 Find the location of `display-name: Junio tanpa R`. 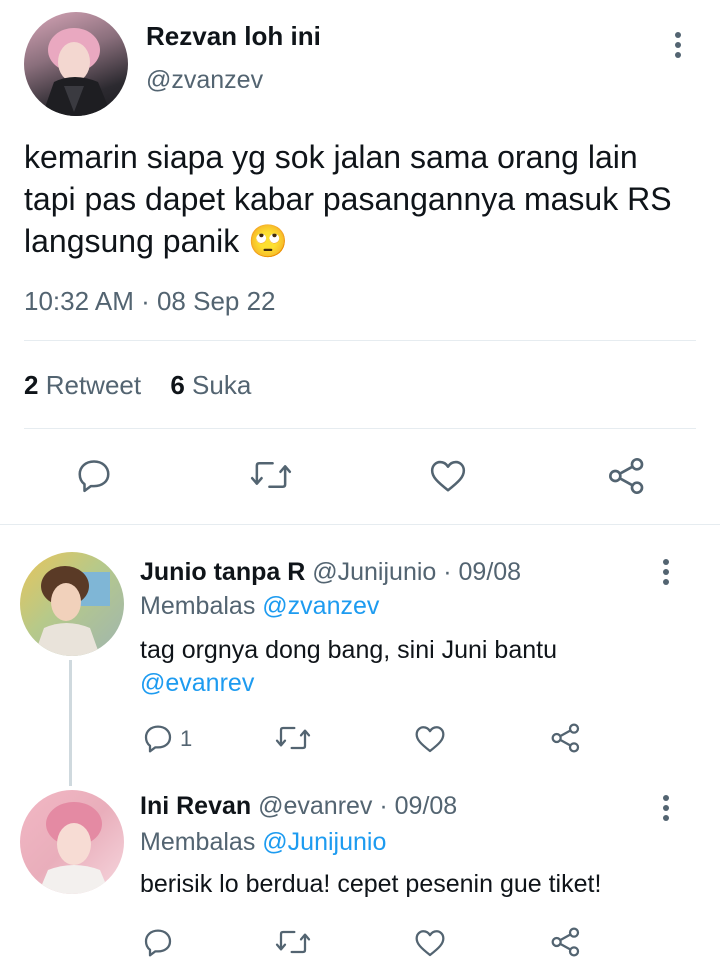

display-name: Junio tanpa R is located at coordinates (222, 572).